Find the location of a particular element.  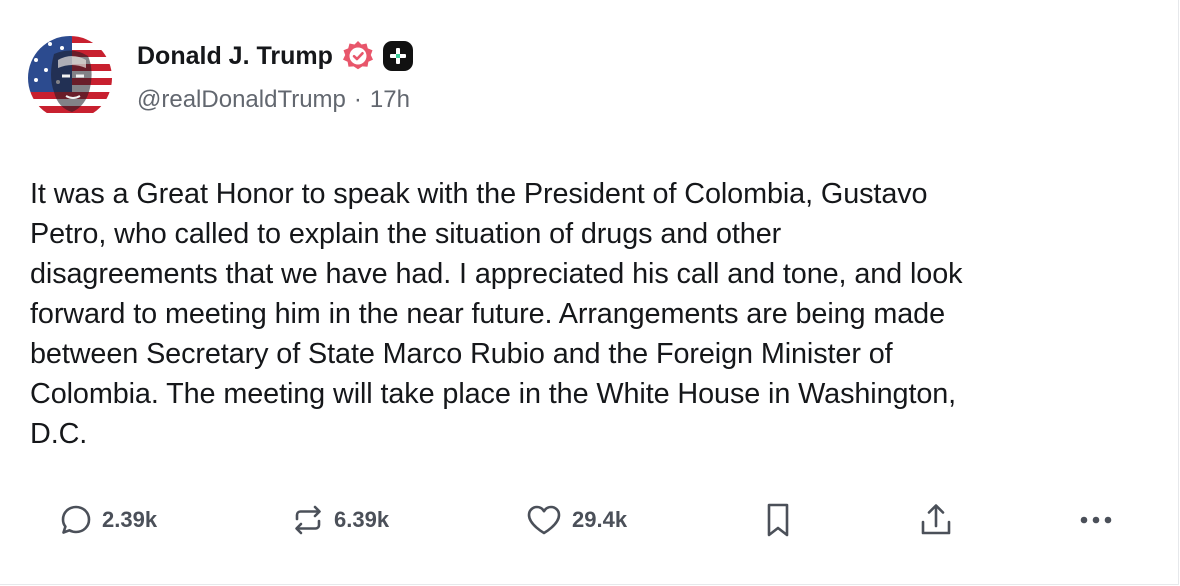

bookmark-icon is located at coordinates (778, 520).